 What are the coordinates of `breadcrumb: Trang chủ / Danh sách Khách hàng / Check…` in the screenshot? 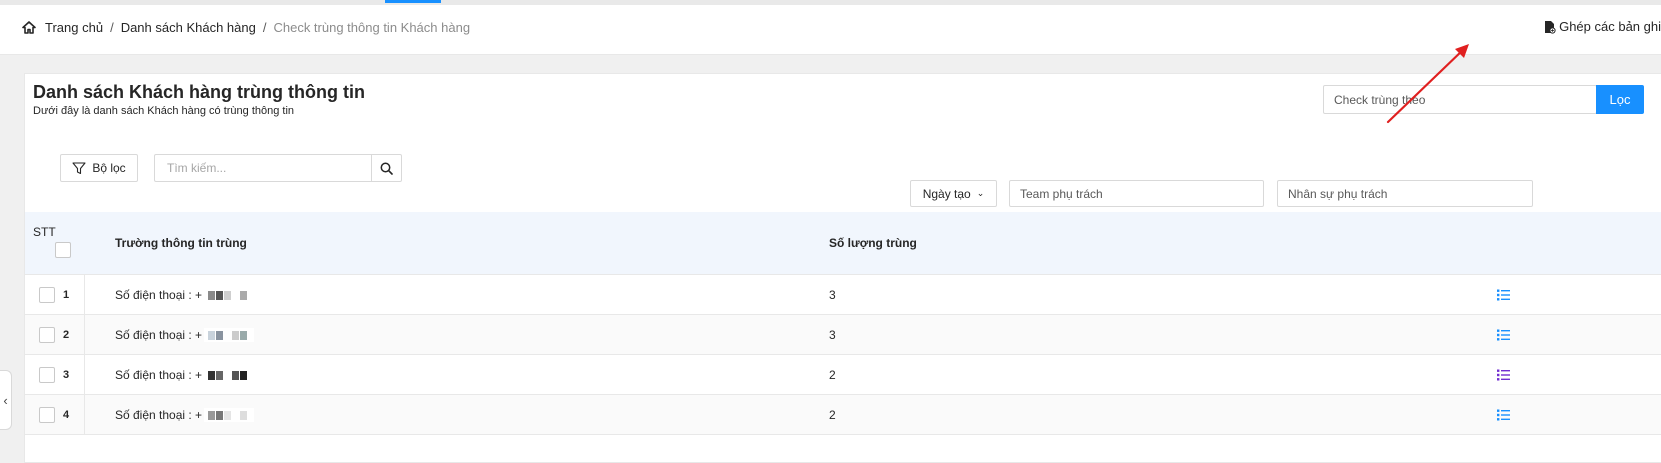 It's located at (246, 27).